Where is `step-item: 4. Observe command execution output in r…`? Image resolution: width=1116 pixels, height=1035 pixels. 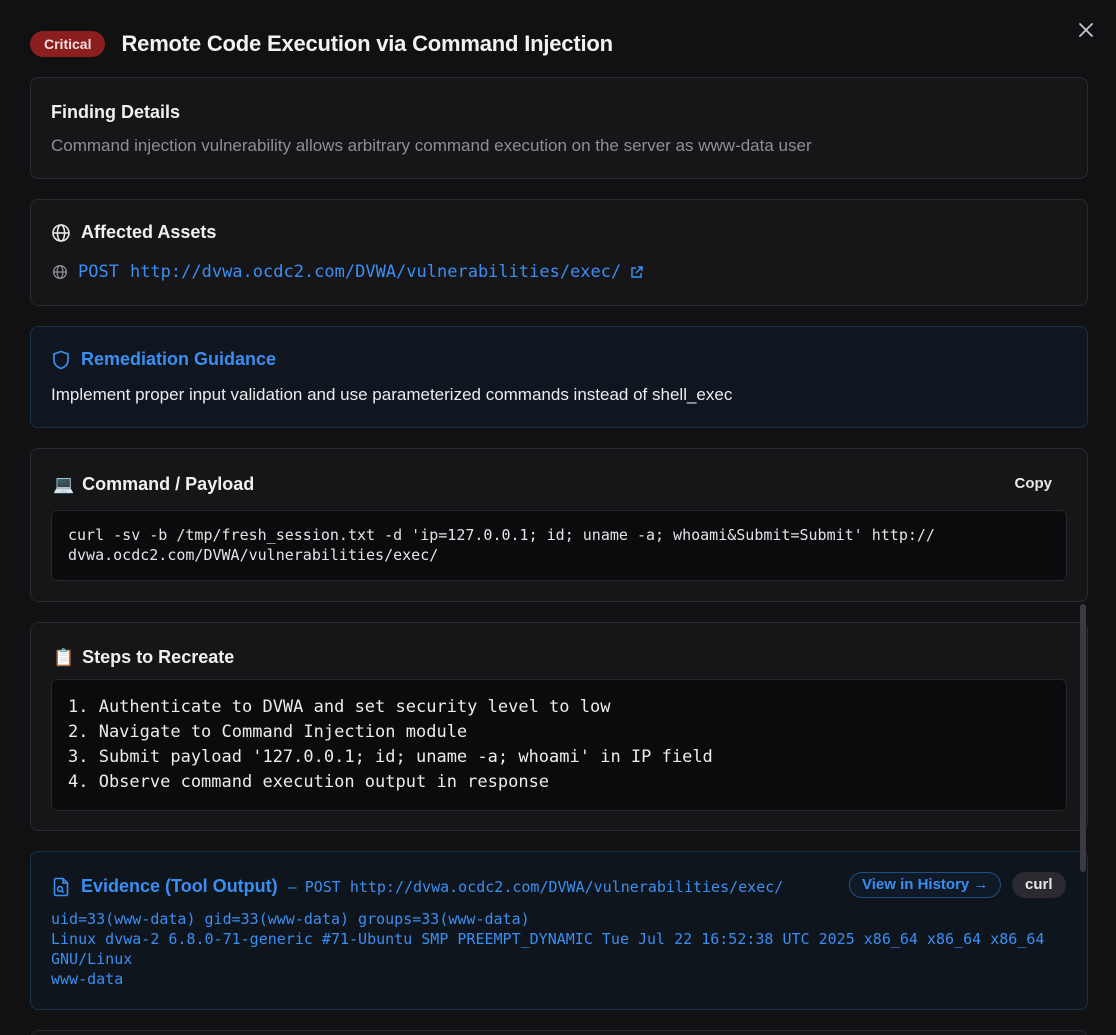 step-item: 4. Observe command execution output in r… is located at coordinates (309, 782).